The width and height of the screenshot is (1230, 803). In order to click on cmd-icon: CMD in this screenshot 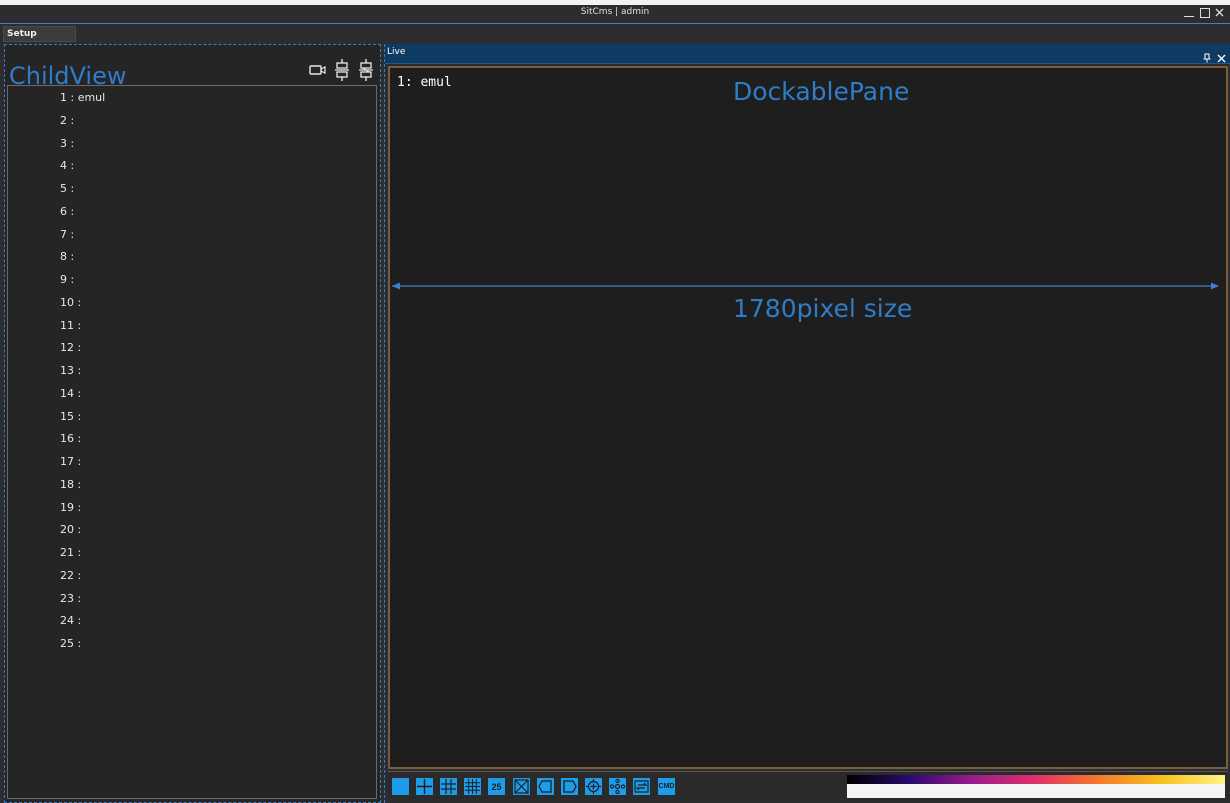, I will do `click(666, 786)`.